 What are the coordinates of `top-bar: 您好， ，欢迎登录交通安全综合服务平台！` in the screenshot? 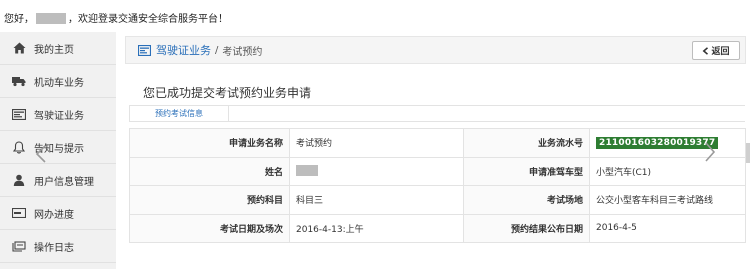 It's located at (375, 16).